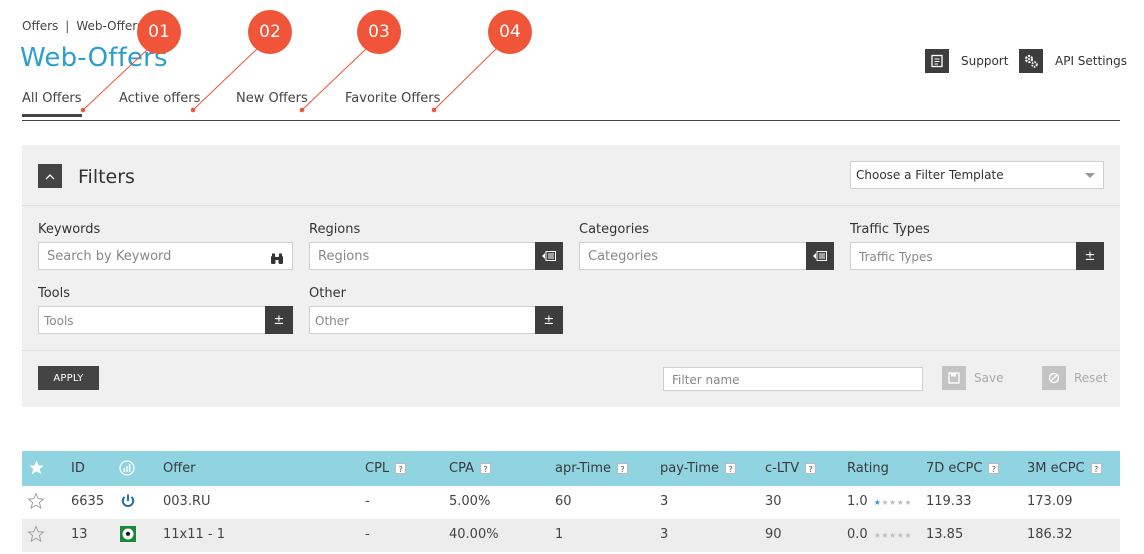 The height and width of the screenshot is (554, 1144). I want to click on 3m-ecpc-label: 3M eCPC, so click(1056, 468).